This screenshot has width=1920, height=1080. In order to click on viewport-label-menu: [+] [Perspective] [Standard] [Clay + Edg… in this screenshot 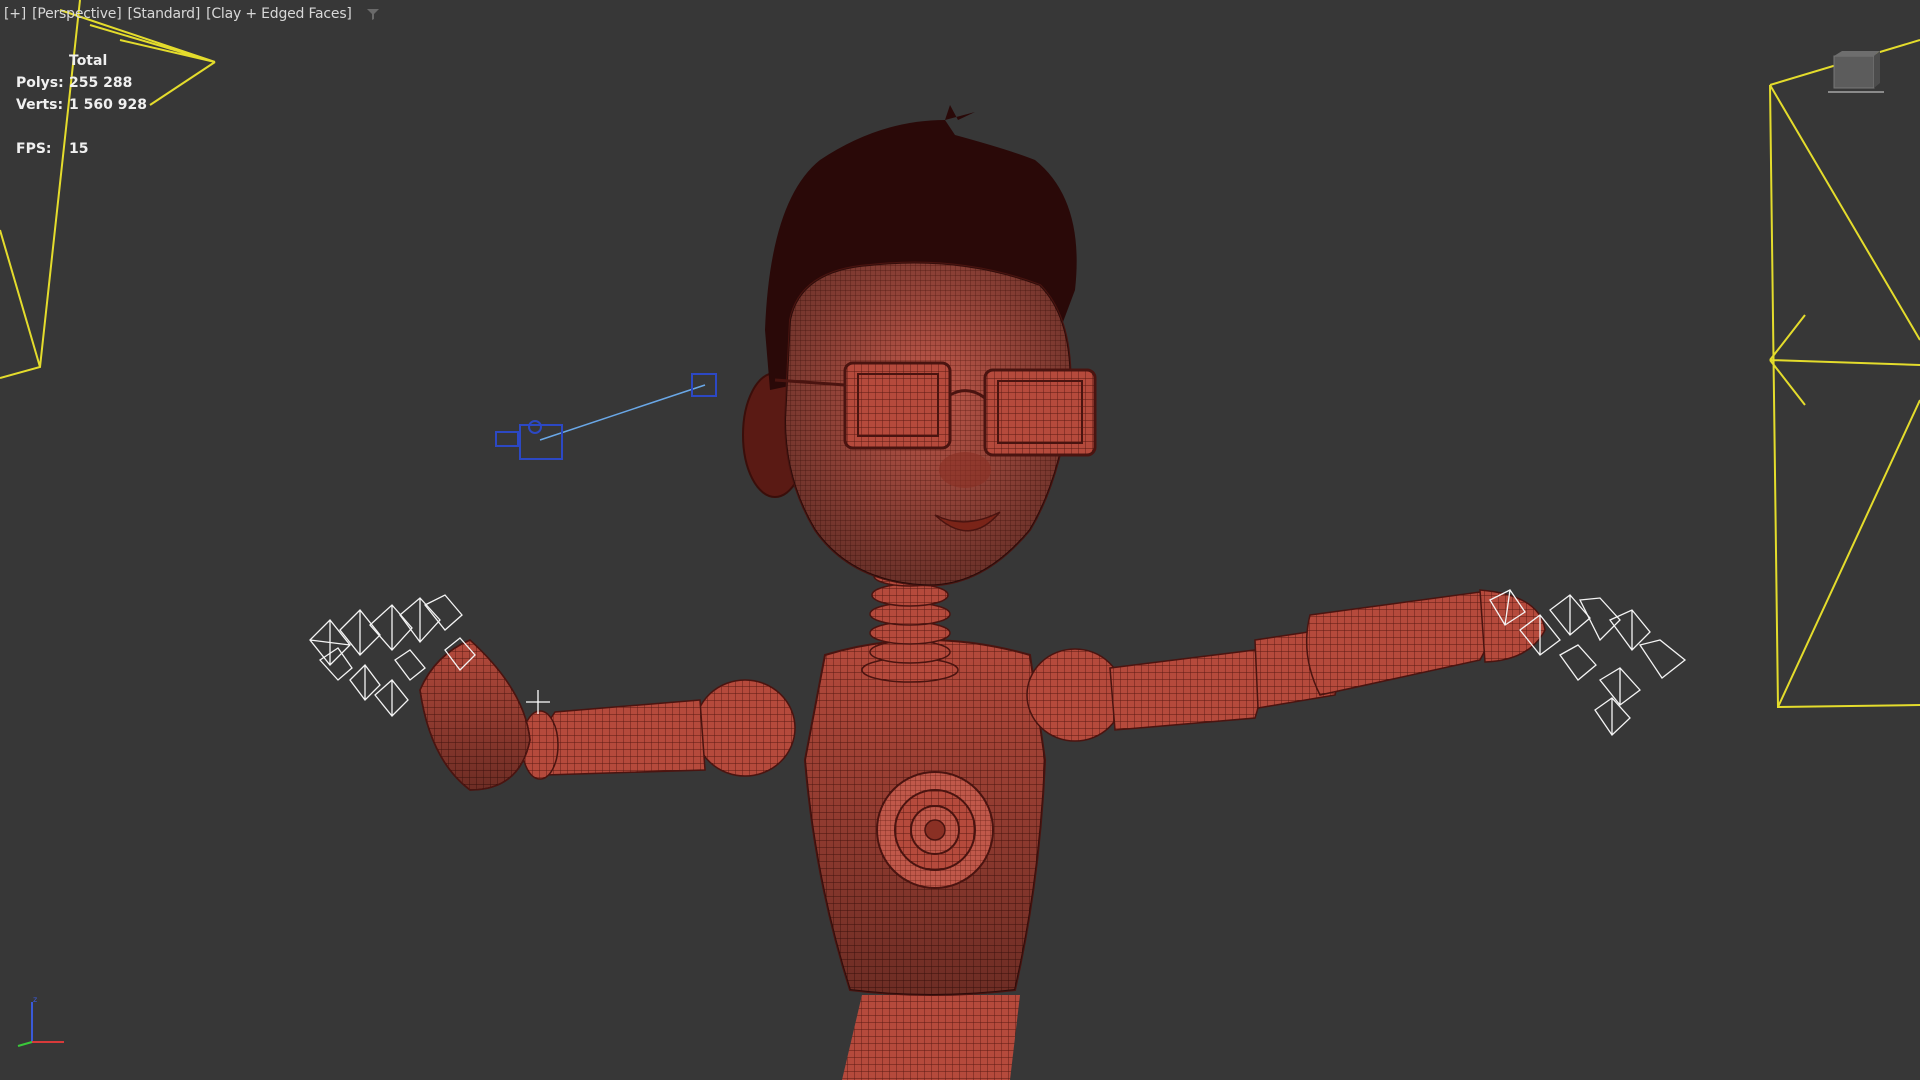, I will do `click(192, 14)`.